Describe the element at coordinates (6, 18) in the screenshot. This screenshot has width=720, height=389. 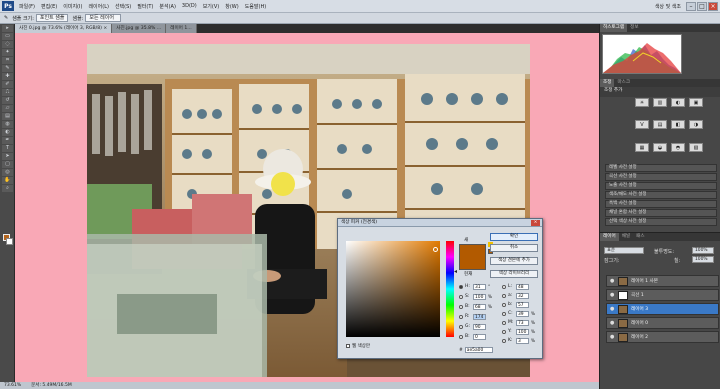
I see `eyedropper-tool-icon: ✎` at that location.